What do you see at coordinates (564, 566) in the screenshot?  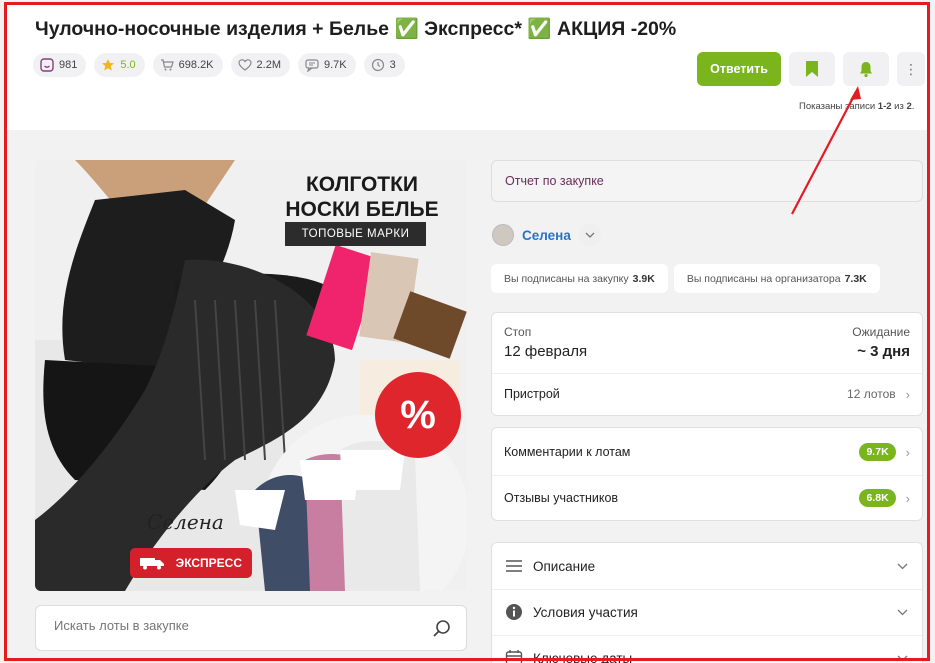 I see `description-label: Описание` at bounding box center [564, 566].